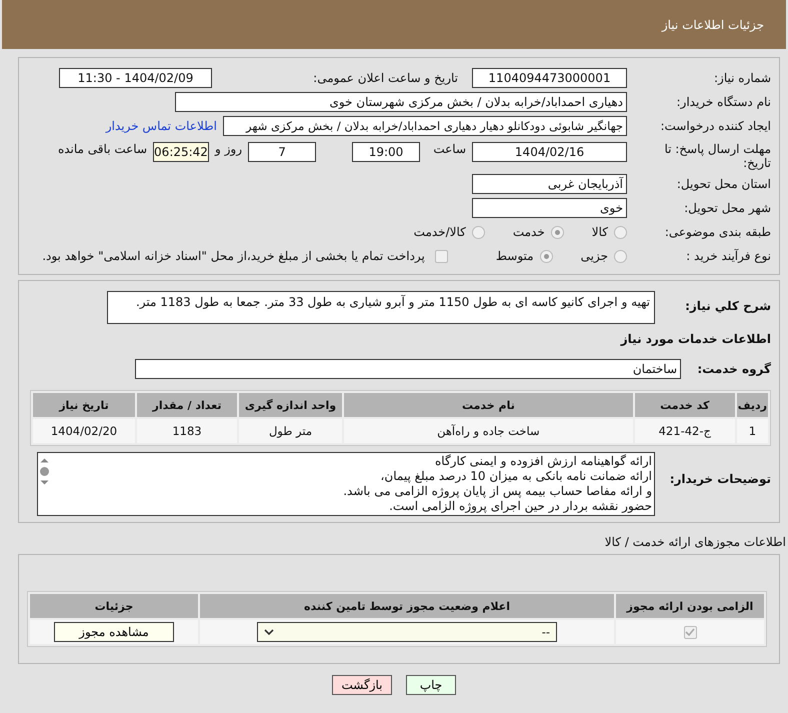 Image resolution: width=788 pixels, height=713 pixels. I want to click on field-label: نوع فرآیند خرید :, so click(728, 256).